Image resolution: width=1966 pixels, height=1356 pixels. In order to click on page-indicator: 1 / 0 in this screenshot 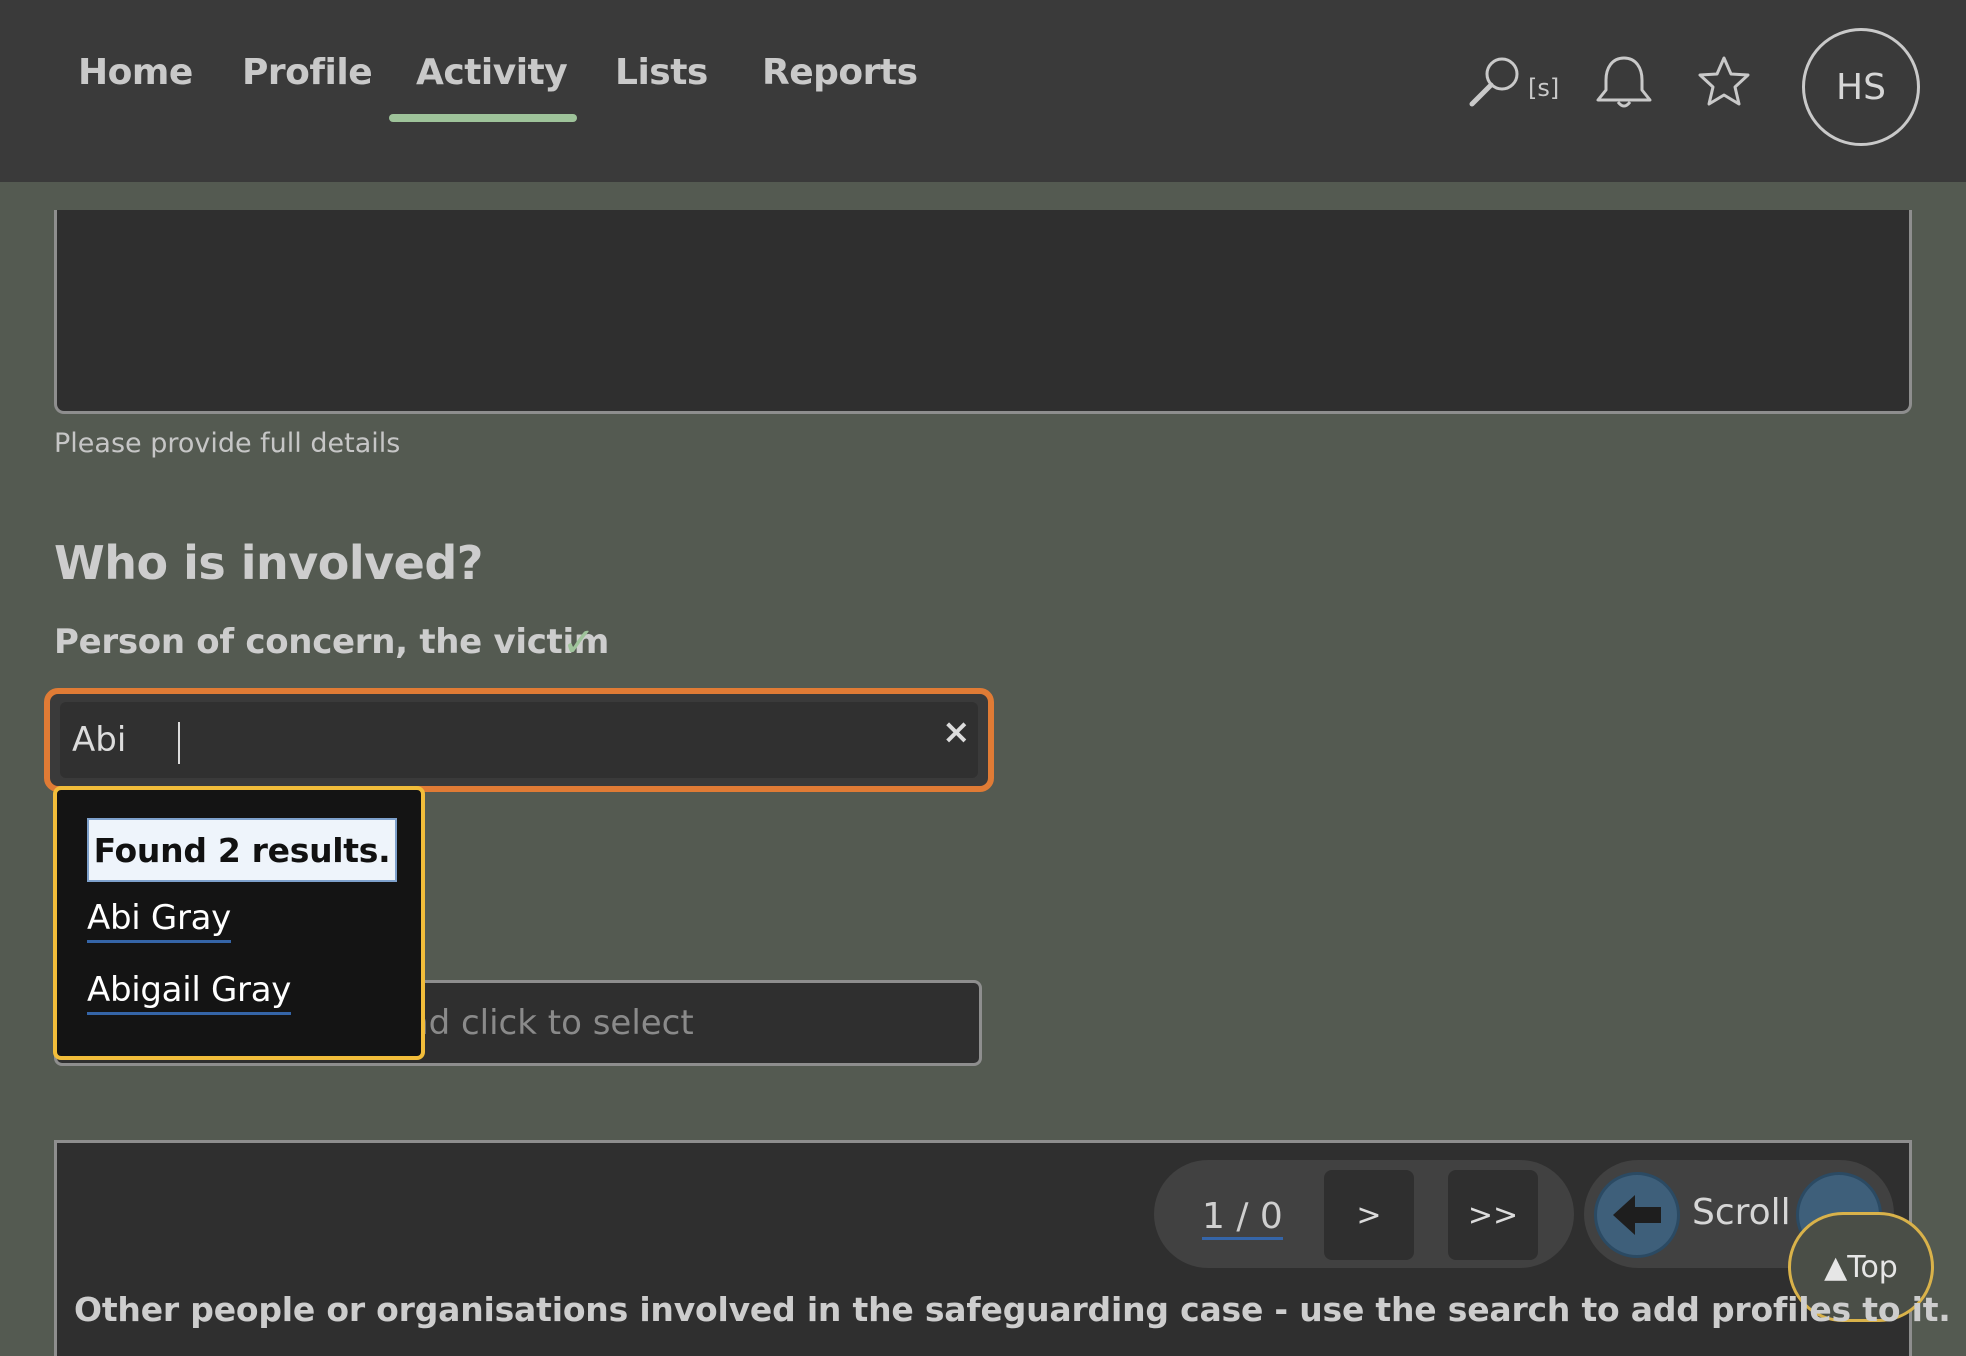, I will do `click(1242, 1218)`.